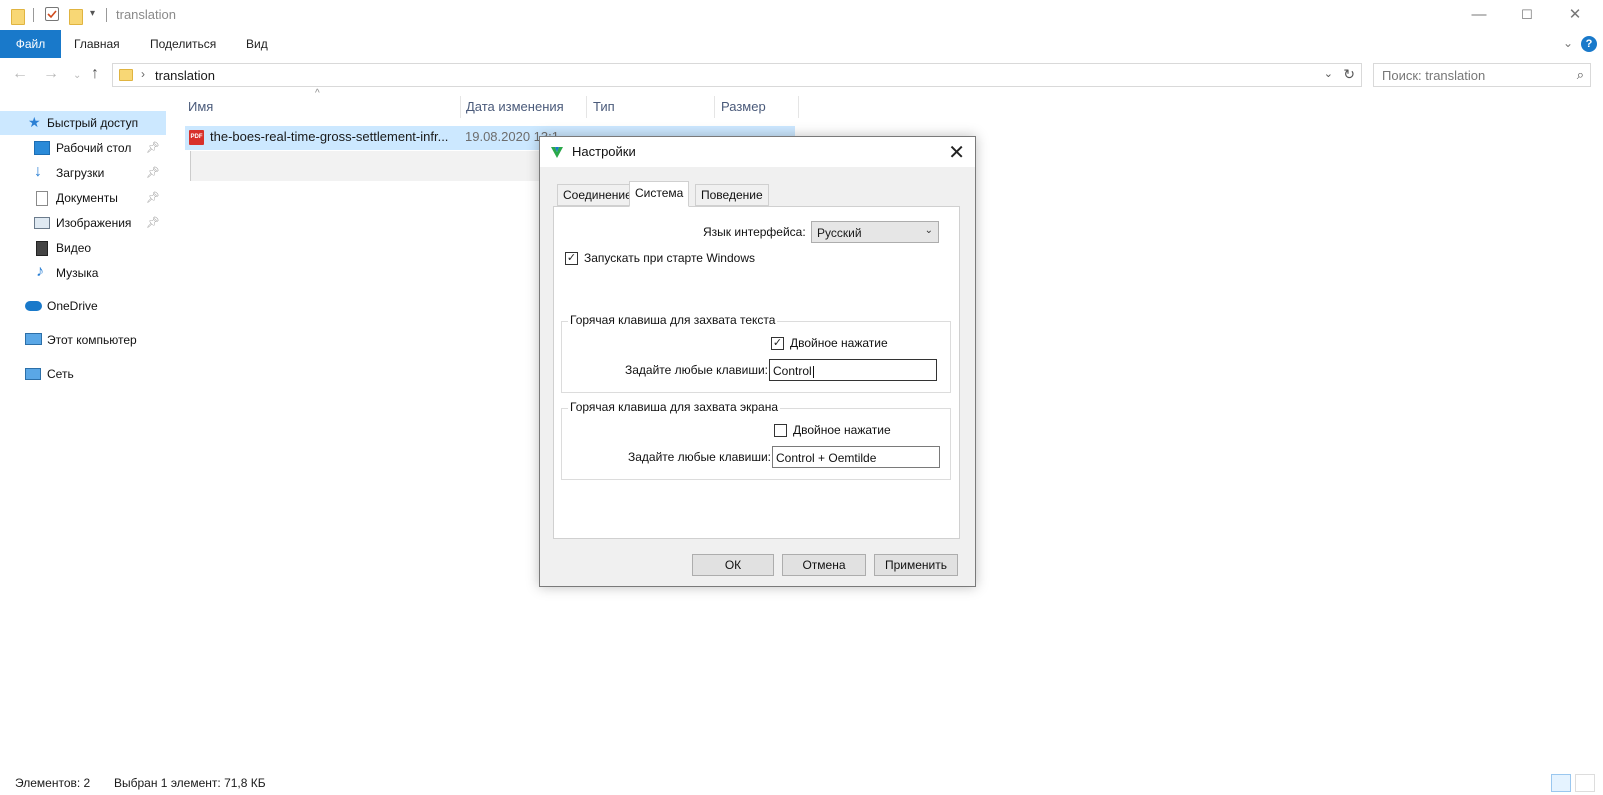  What do you see at coordinates (757, 152) in the screenshot?
I see `dialog-title-bar: Настройки ✕` at bounding box center [757, 152].